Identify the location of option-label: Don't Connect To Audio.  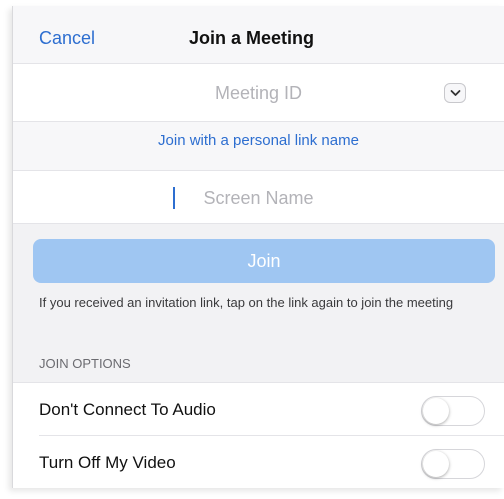
(127, 409).